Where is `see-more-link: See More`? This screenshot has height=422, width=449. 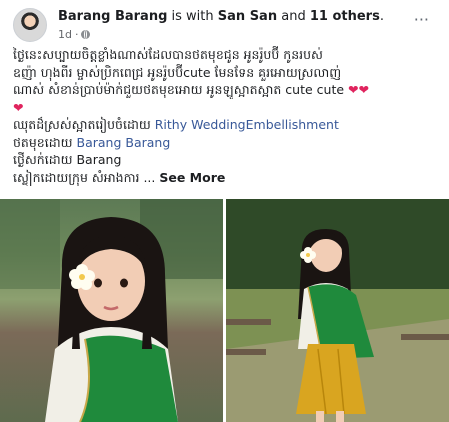
see-more-link: See More is located at coordinates (192, 177).